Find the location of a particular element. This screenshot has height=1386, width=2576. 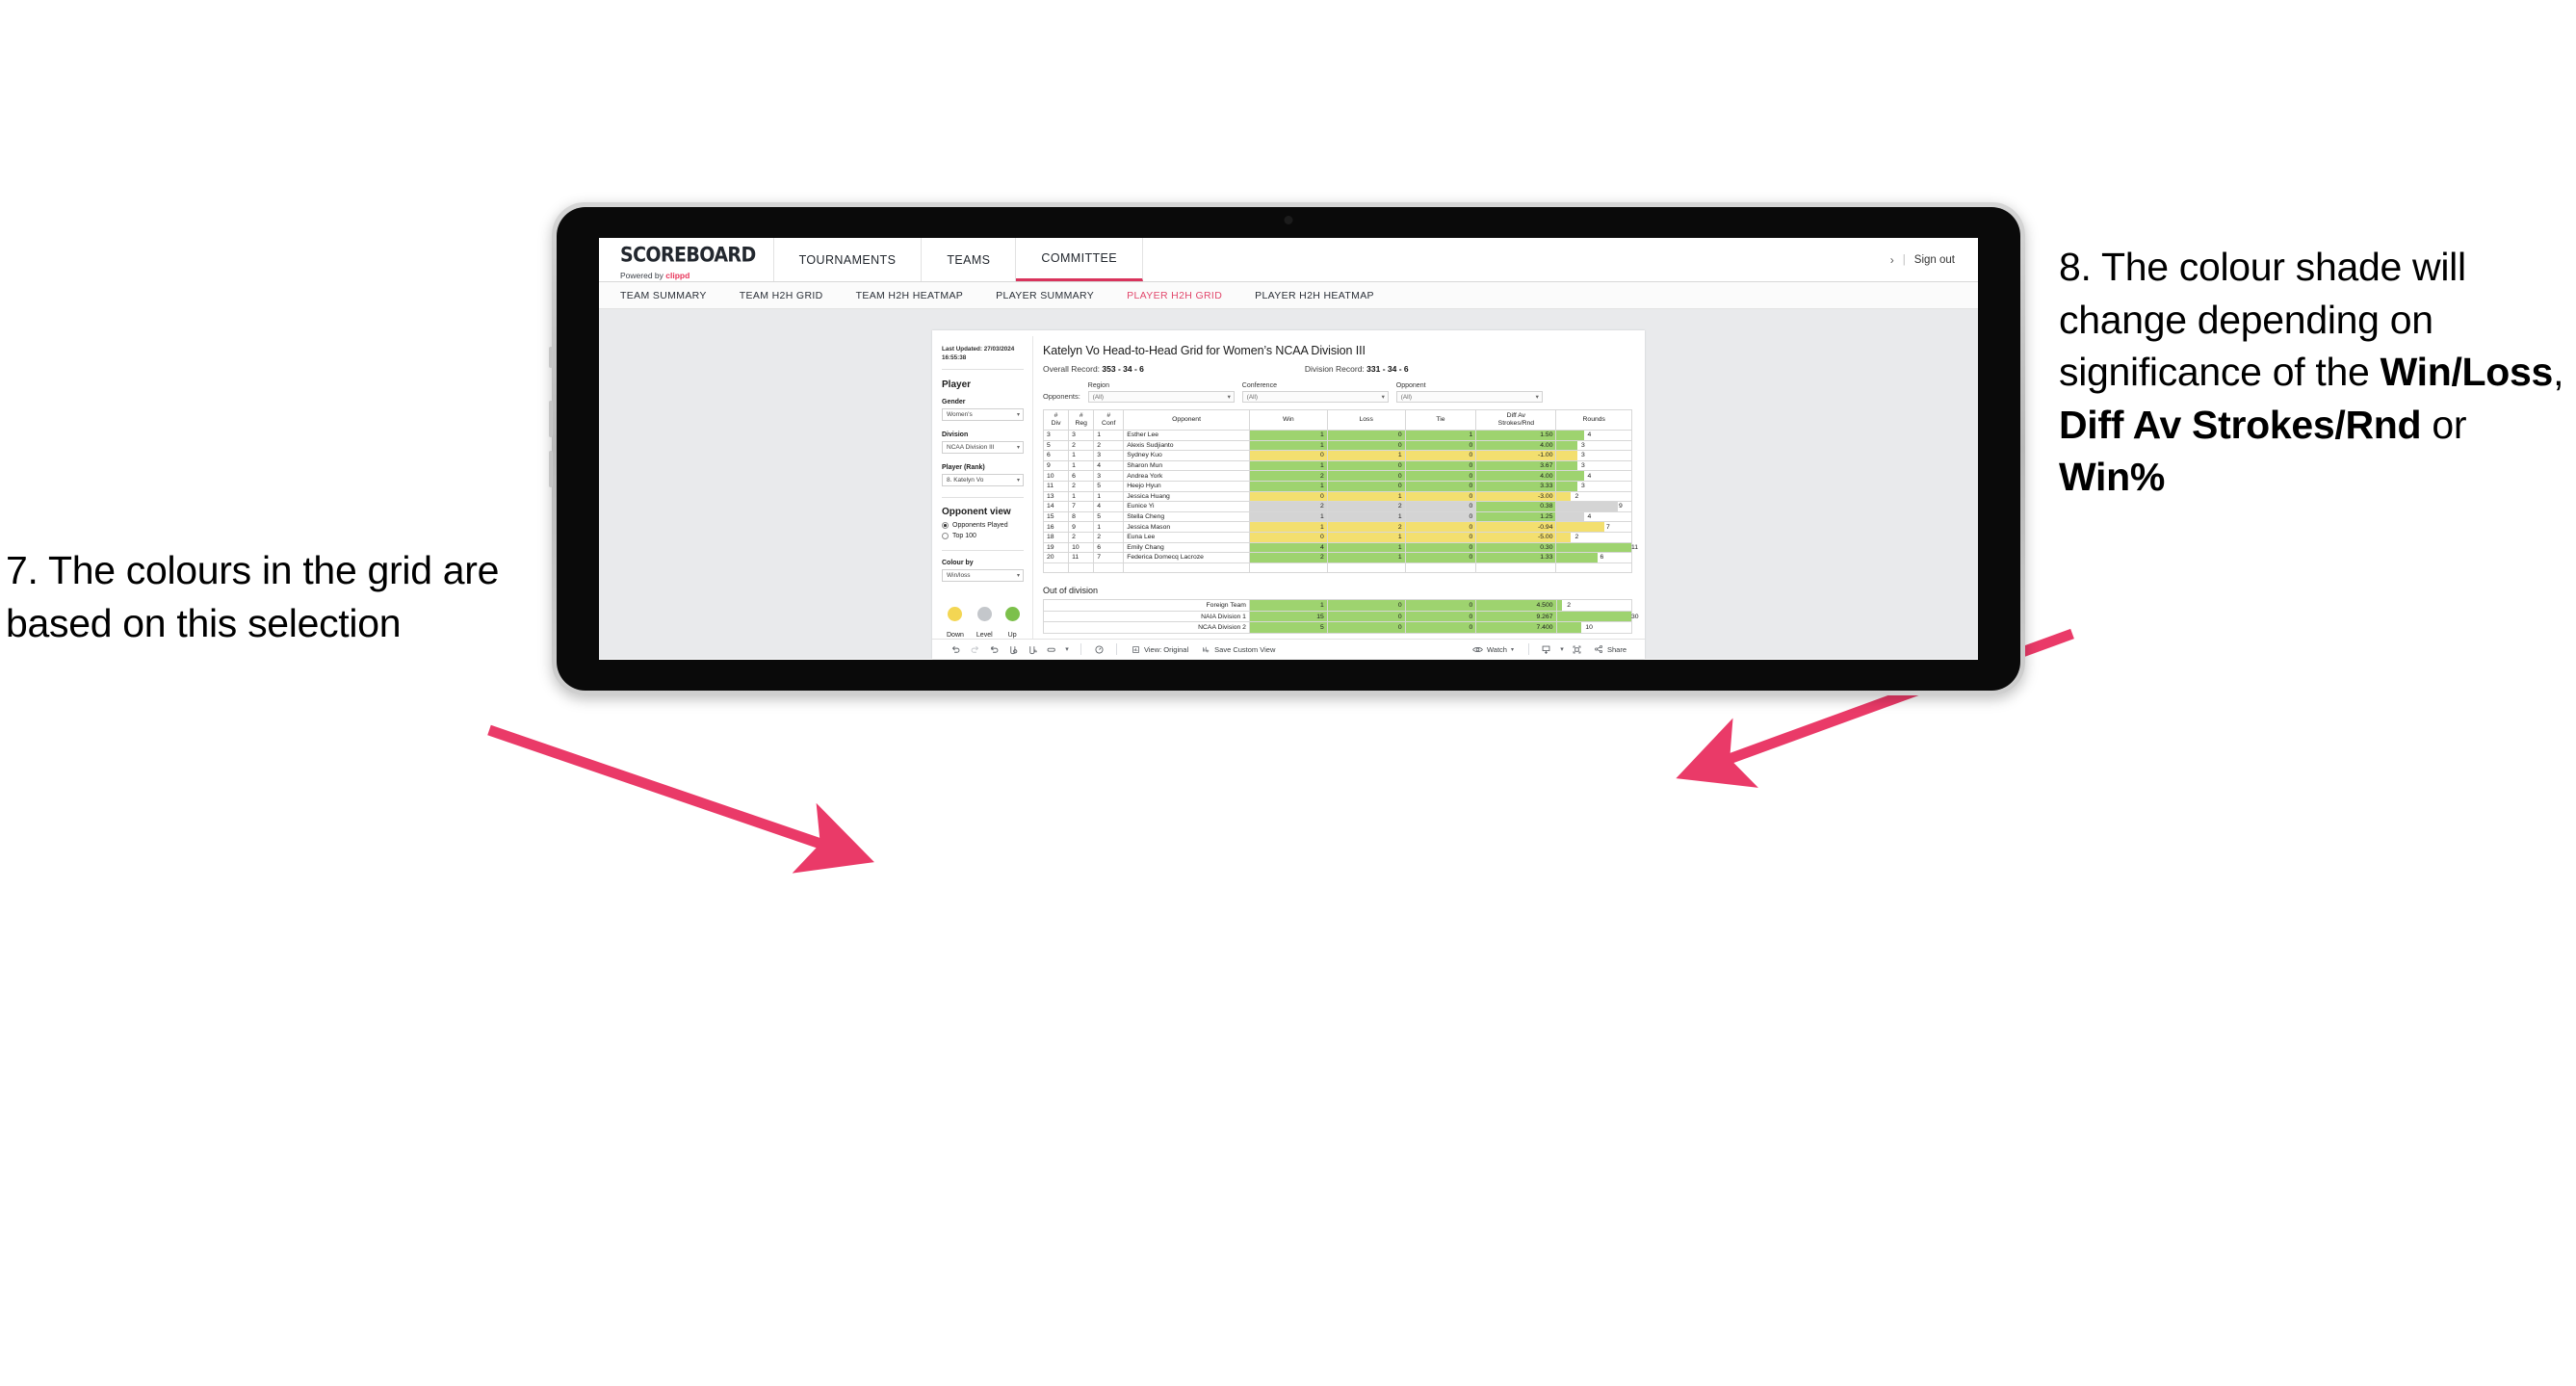

cell-win: 0 is located at coordinates (1288, 537).